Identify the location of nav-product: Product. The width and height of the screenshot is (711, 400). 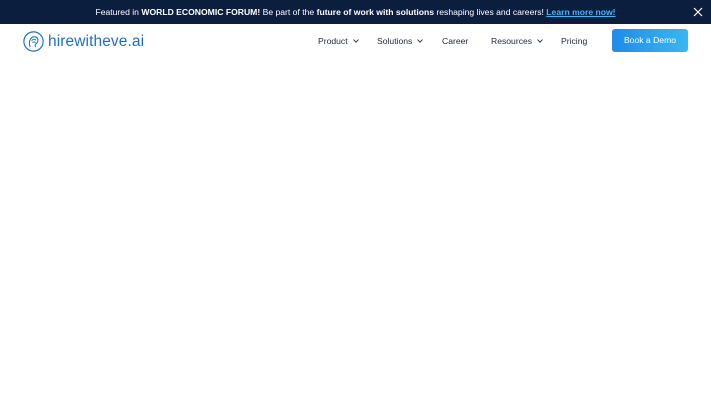
(338, 41).